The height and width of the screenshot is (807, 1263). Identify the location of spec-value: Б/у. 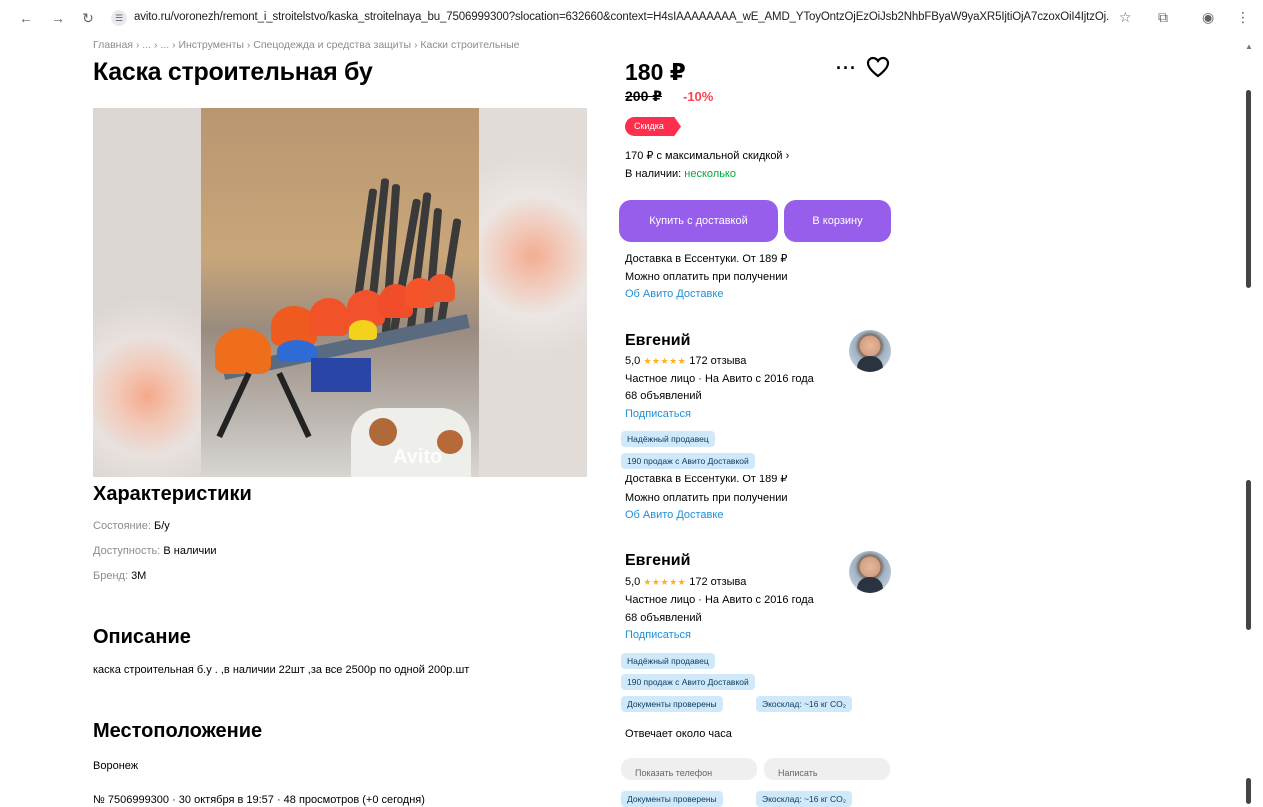
(162, 526).